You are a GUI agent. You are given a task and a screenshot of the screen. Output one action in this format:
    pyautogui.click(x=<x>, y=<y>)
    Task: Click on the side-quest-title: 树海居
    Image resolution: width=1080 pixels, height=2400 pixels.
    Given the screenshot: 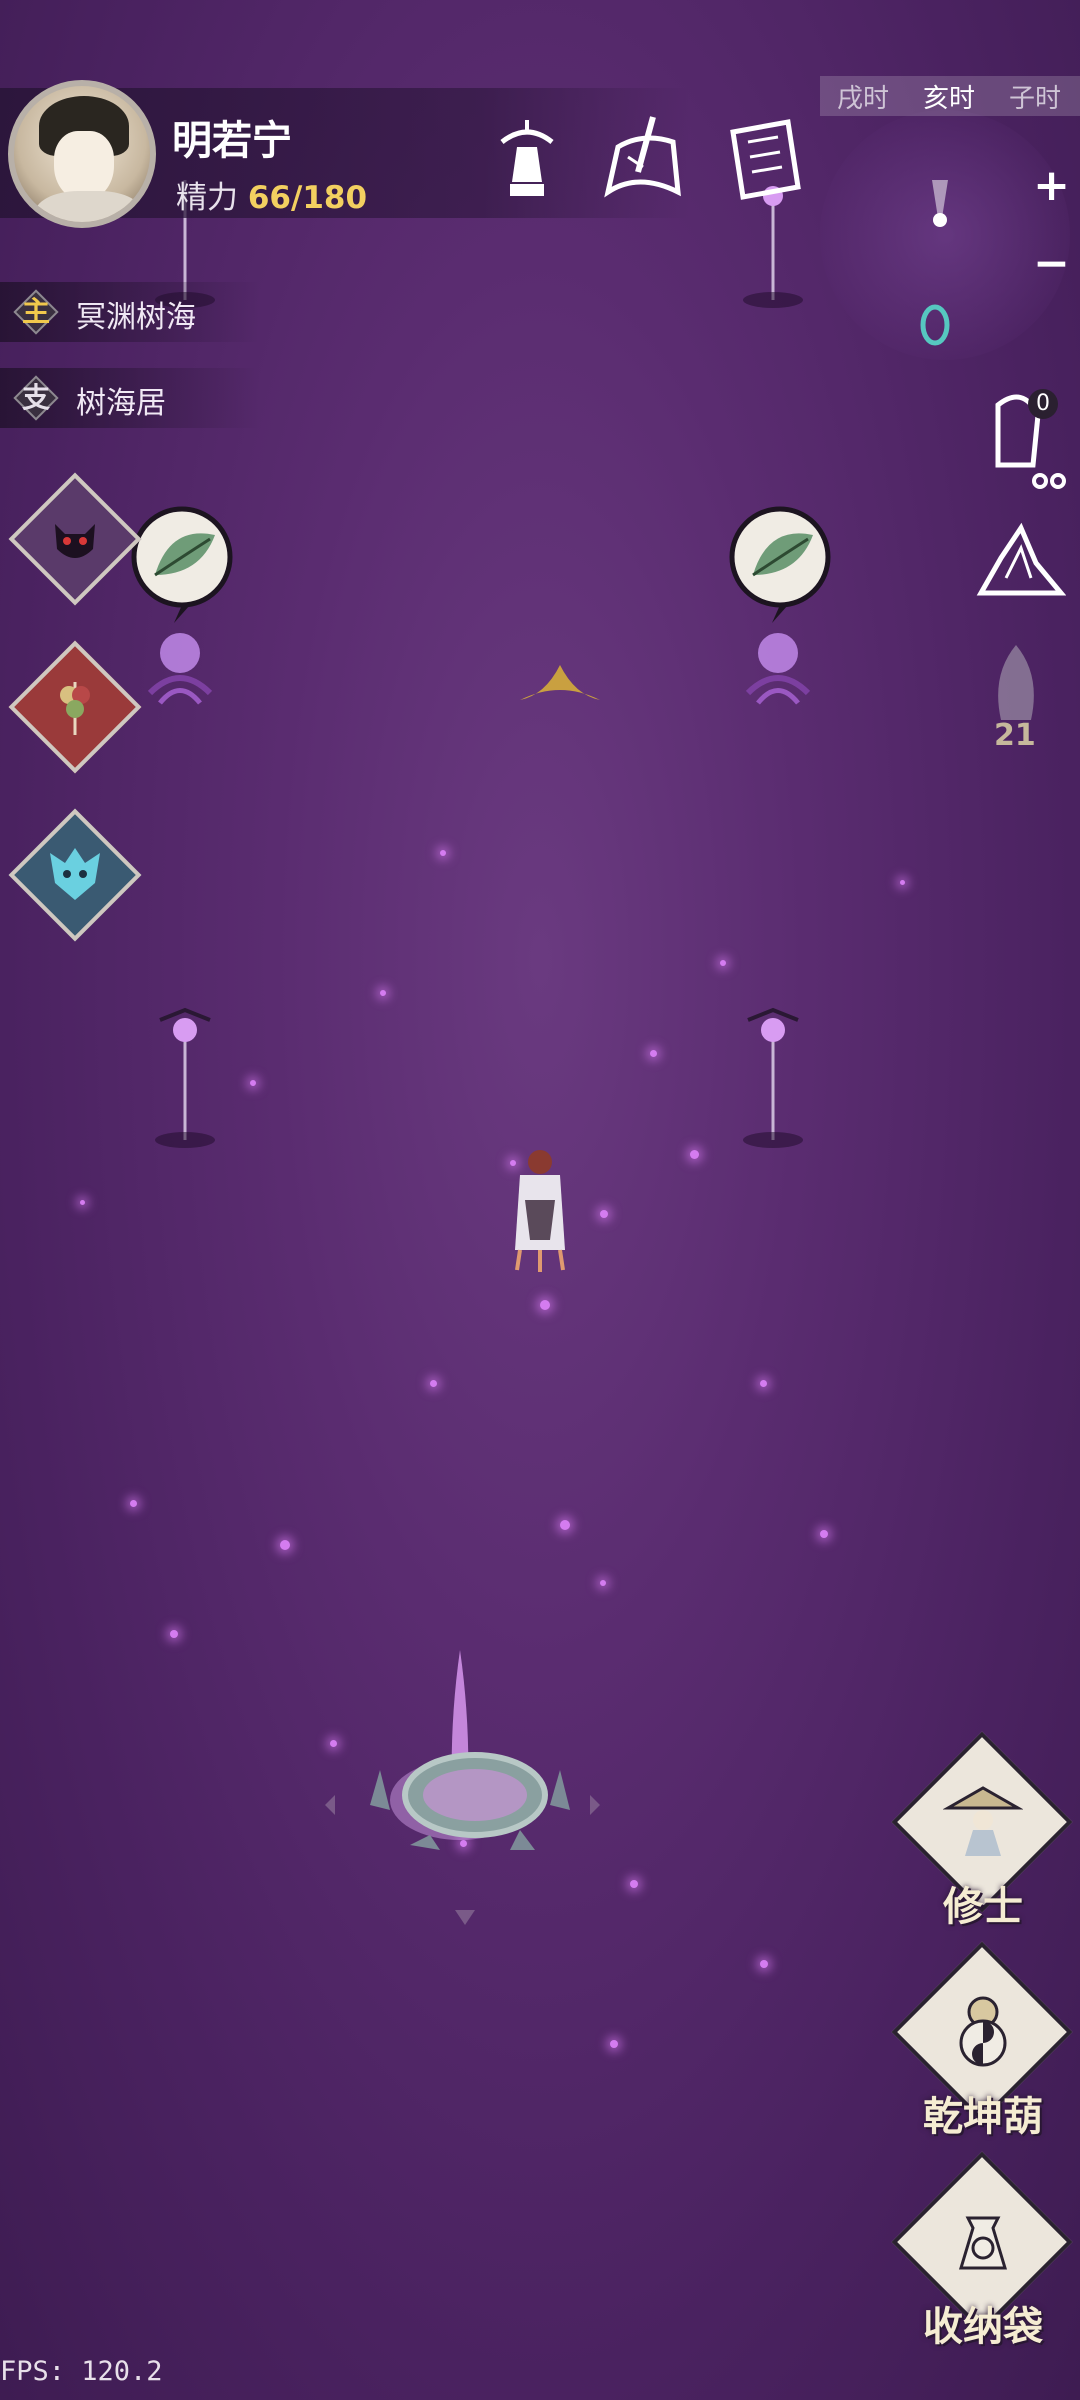 What is the action you would take?
    pyautogui.click(x=121, y=403)
    